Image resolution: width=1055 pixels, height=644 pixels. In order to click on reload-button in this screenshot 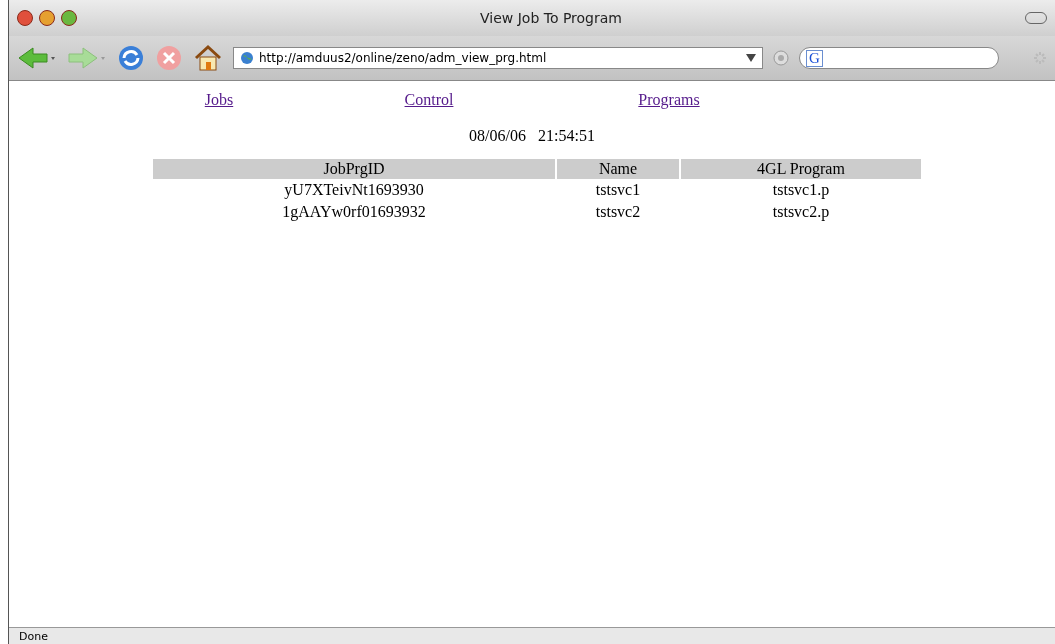, I will do `click(131, 58)`.